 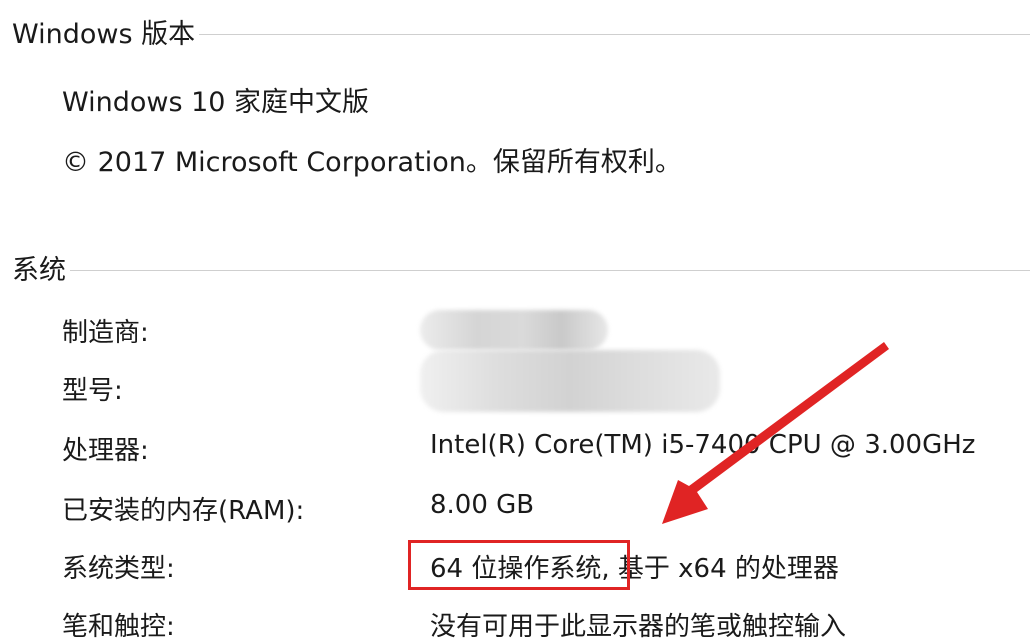 What do you see at coordinates (92, 391) in the screenshot?
I see `model-label: 型号:` at bounding box center [92, 391].